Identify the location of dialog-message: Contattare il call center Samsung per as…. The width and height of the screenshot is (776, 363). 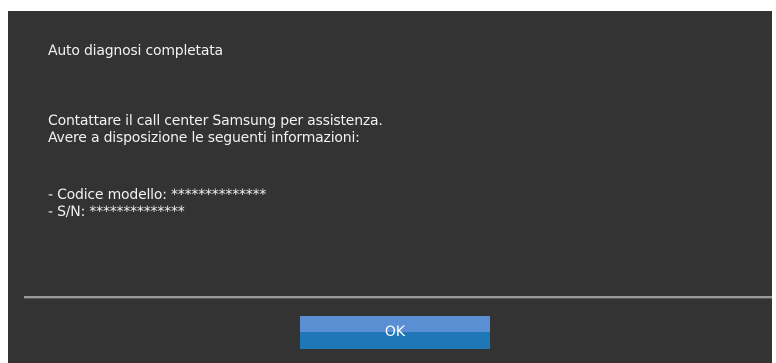
(215, 130).